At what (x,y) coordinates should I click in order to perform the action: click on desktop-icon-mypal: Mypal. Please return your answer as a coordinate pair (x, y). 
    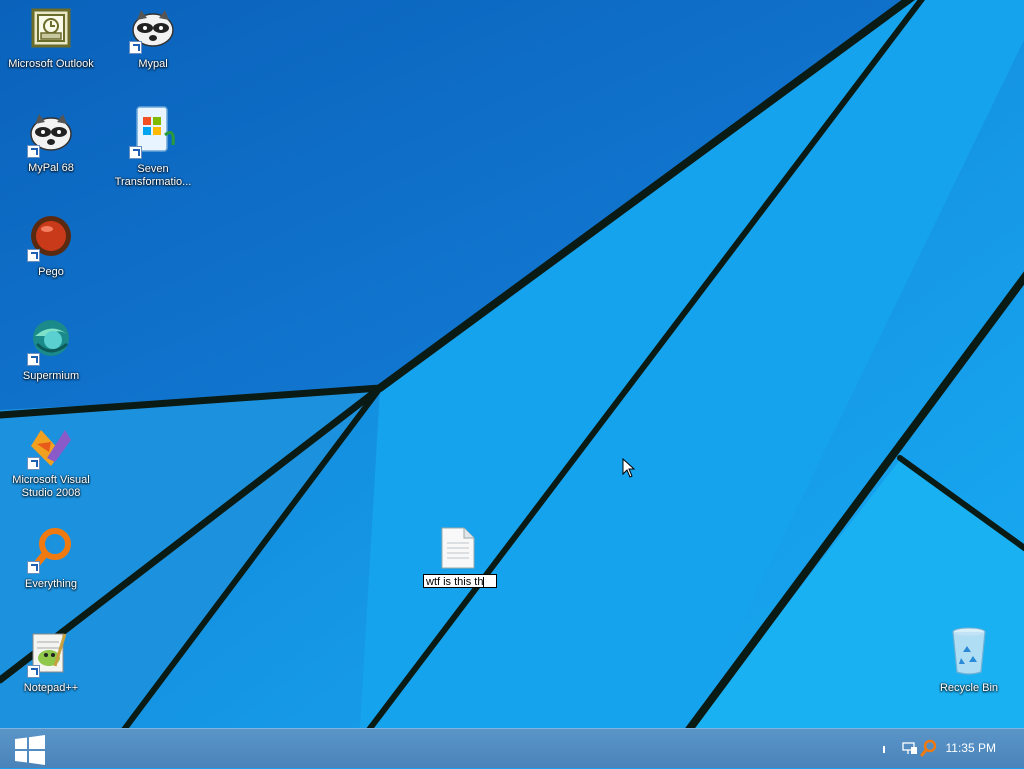
    Looking at the image, I should click on (153, 38).